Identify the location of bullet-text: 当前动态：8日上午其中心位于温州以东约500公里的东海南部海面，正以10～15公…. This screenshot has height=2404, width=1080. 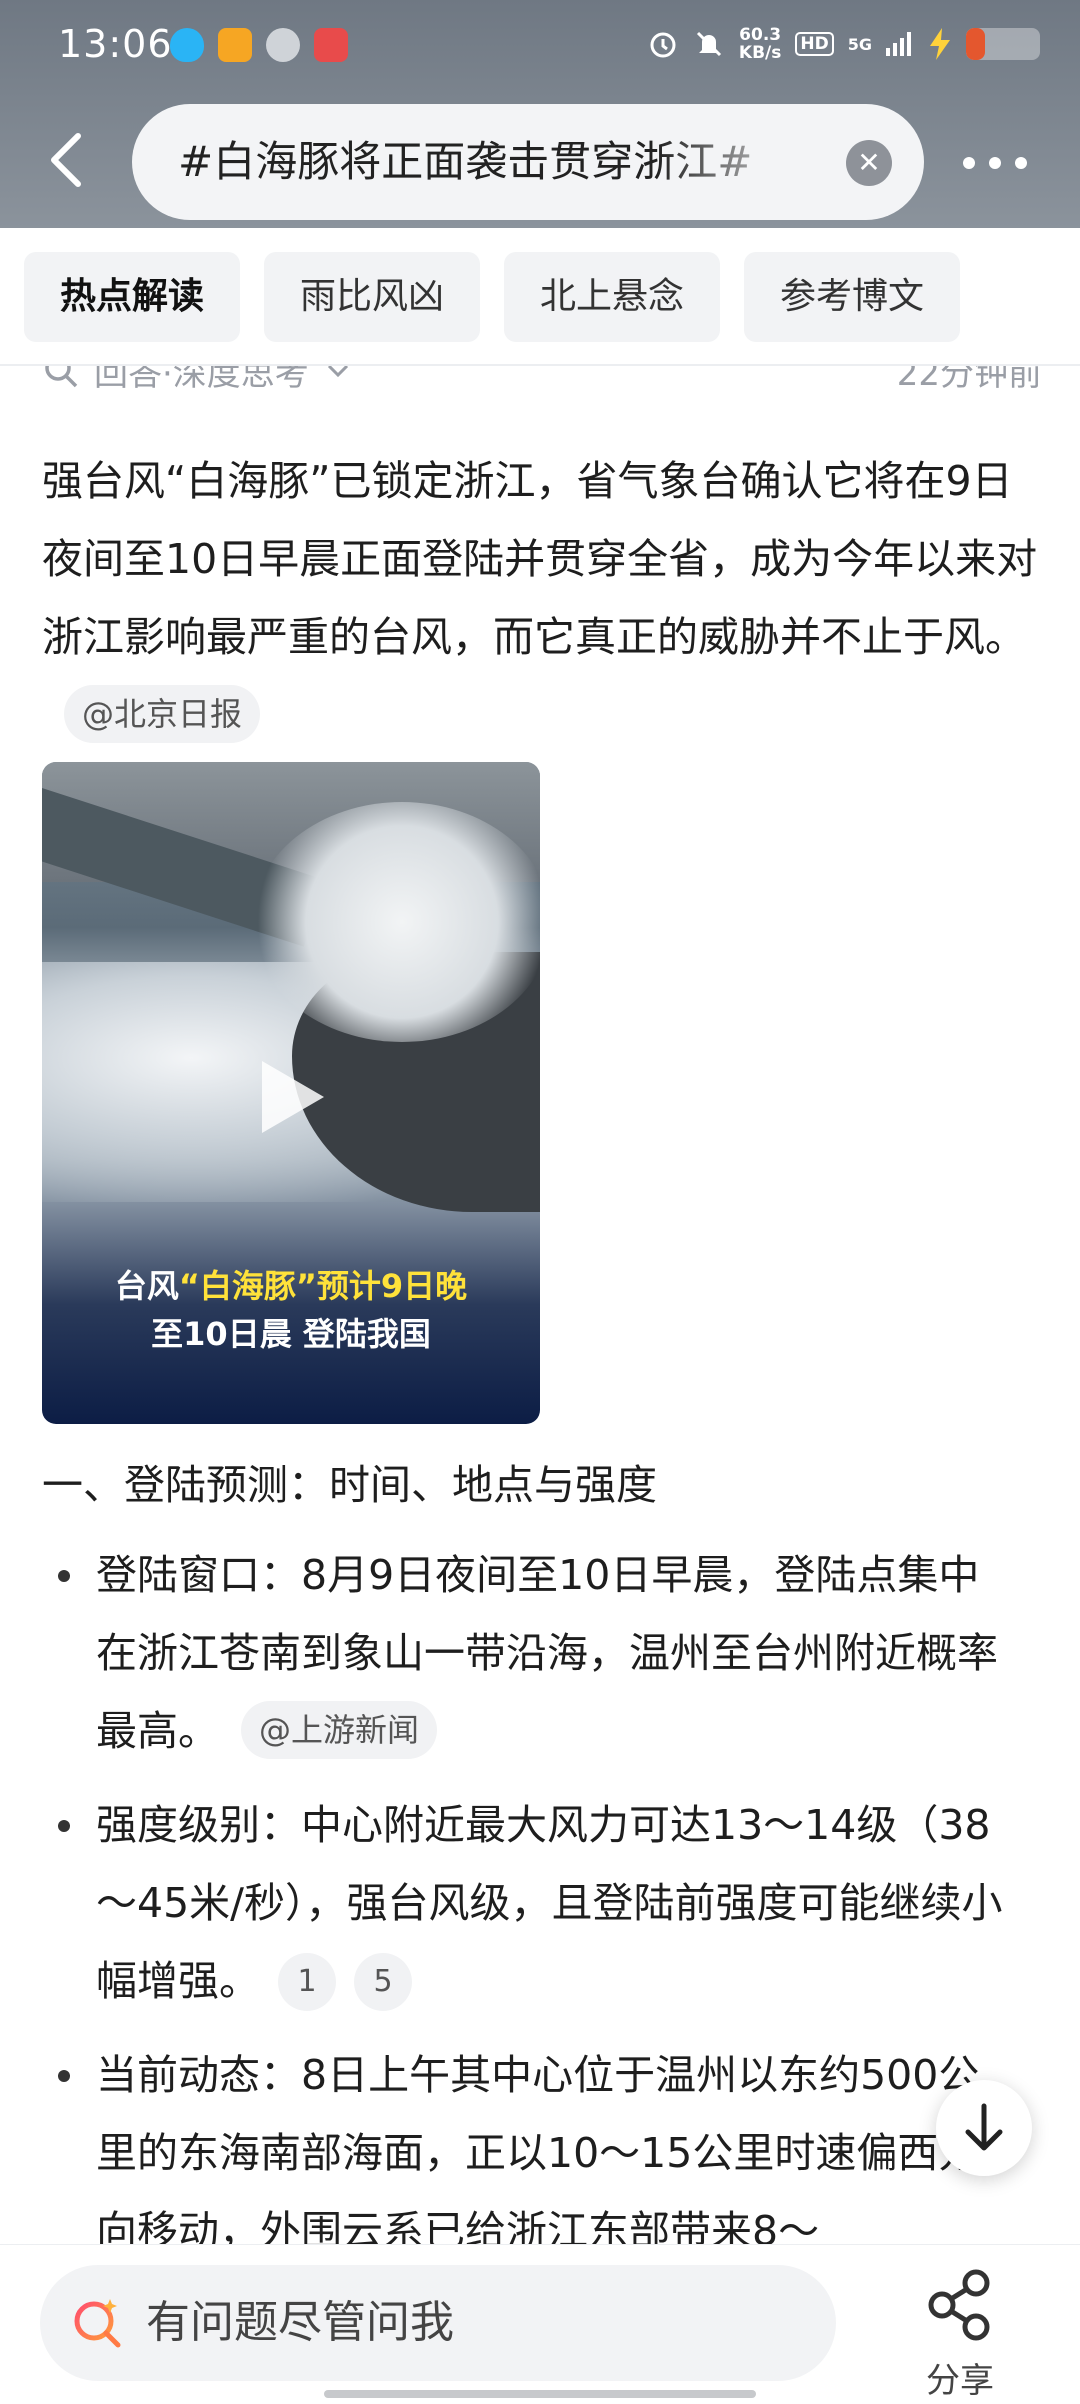
(538, 2147).